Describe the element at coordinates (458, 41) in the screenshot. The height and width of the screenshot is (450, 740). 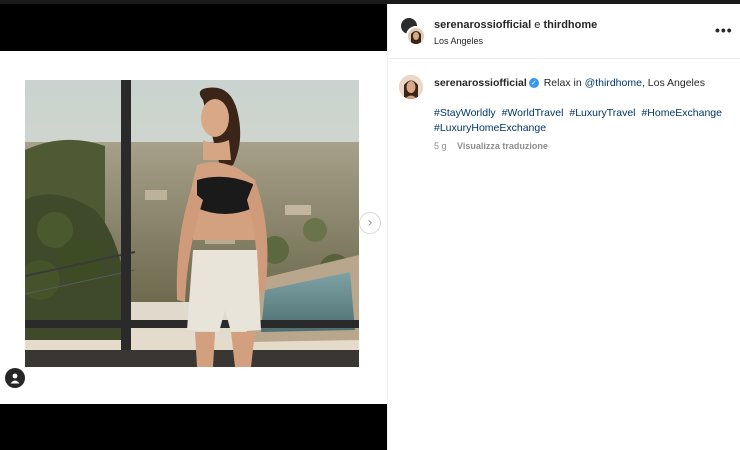
I see `post-location: Los Angeles` at that location.